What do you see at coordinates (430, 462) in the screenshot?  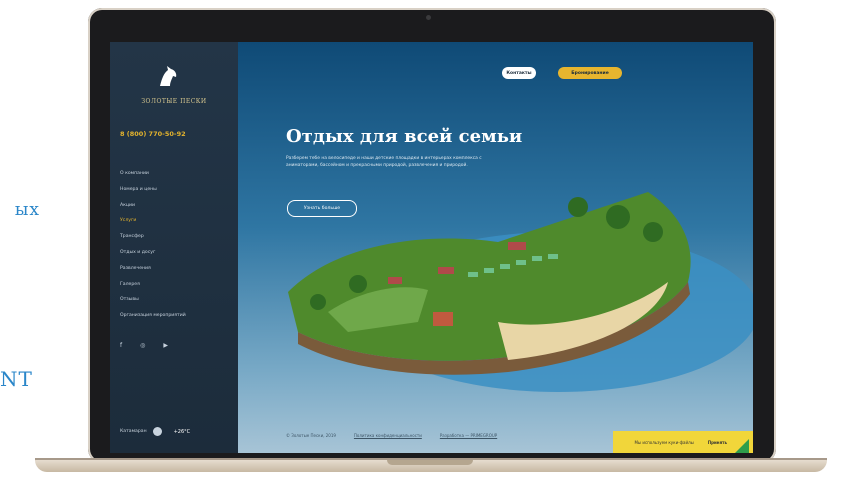 I see `laptop-notch` at bounding box center [430, 462].